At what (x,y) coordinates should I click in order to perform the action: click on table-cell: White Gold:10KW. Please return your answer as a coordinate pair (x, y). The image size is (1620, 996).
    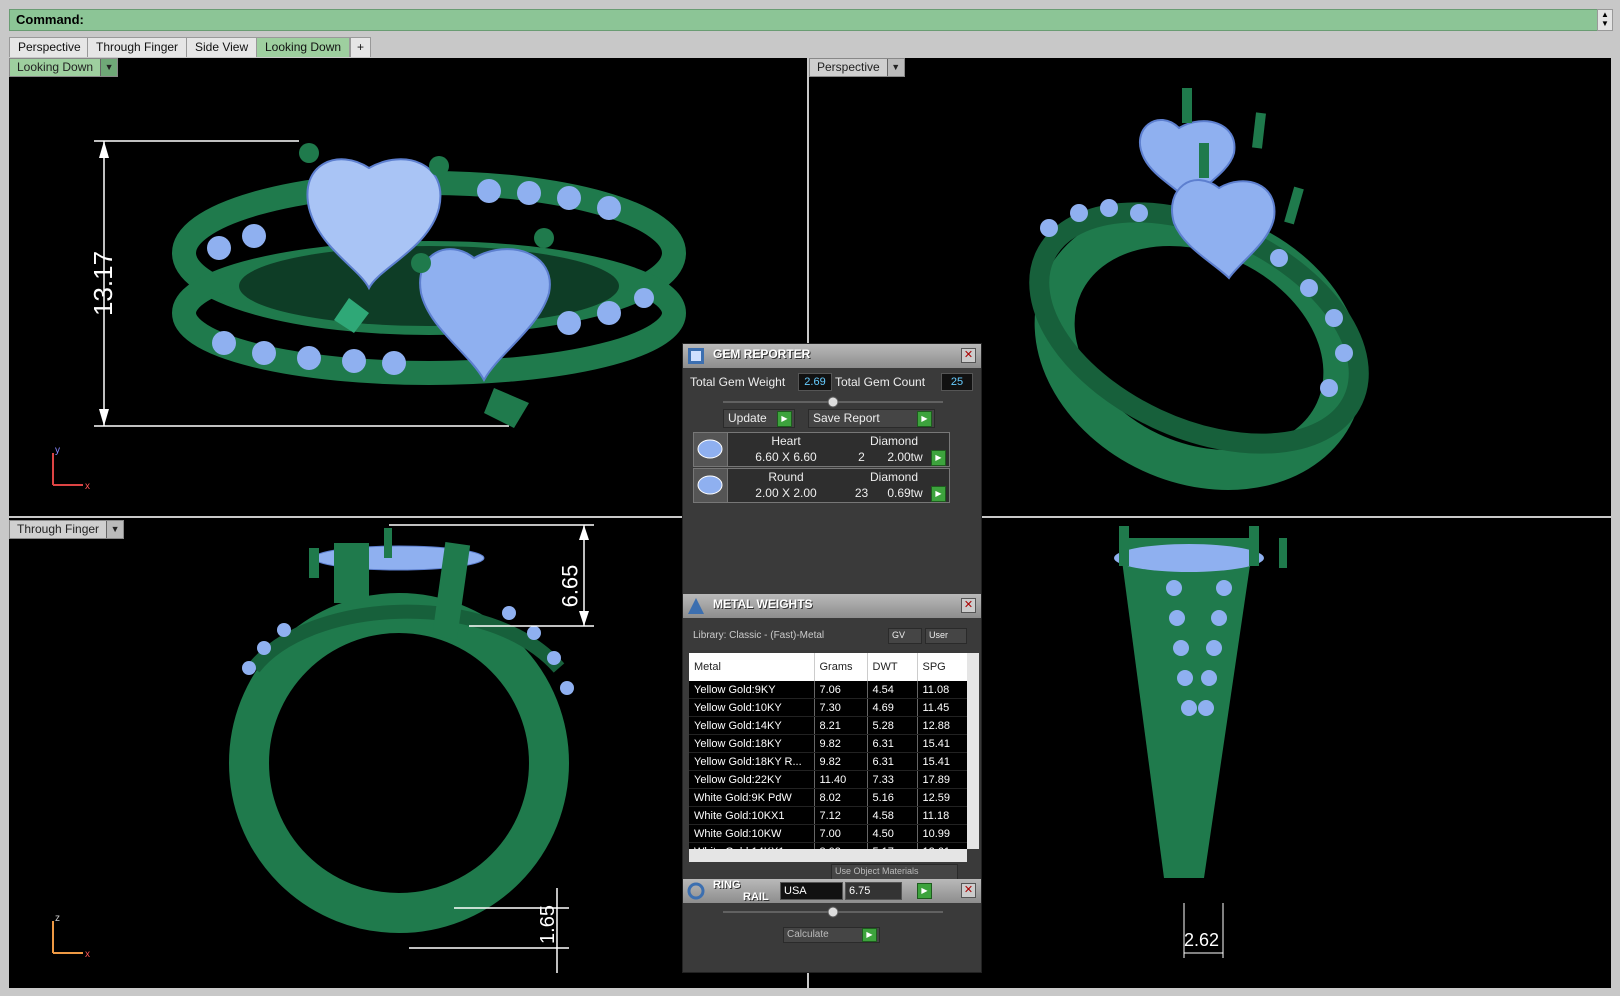
    Looking at the image, I should click on (752, 833).